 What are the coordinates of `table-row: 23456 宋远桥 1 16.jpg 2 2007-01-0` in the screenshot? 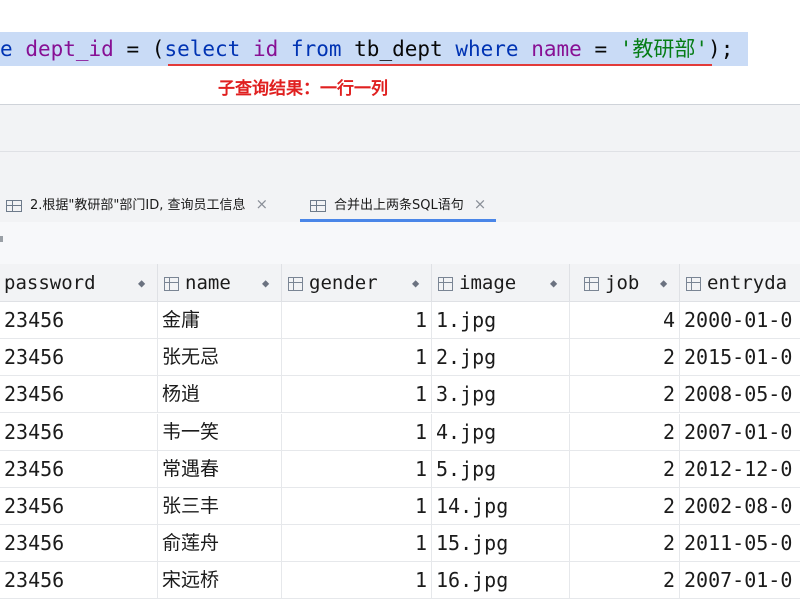 It's located at (400, 581).